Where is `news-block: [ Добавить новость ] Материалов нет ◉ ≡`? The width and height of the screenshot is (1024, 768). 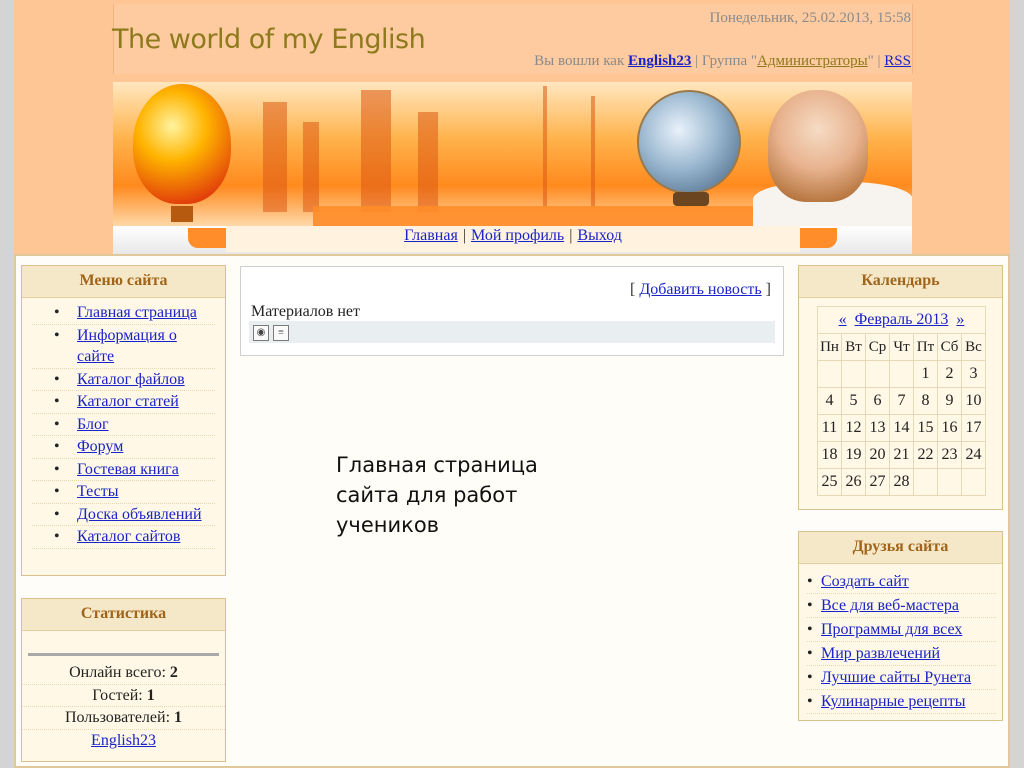 news-block: [ Добавить новость ] Материалов нет ◉ ≡ is located at coordinates (512, 311).